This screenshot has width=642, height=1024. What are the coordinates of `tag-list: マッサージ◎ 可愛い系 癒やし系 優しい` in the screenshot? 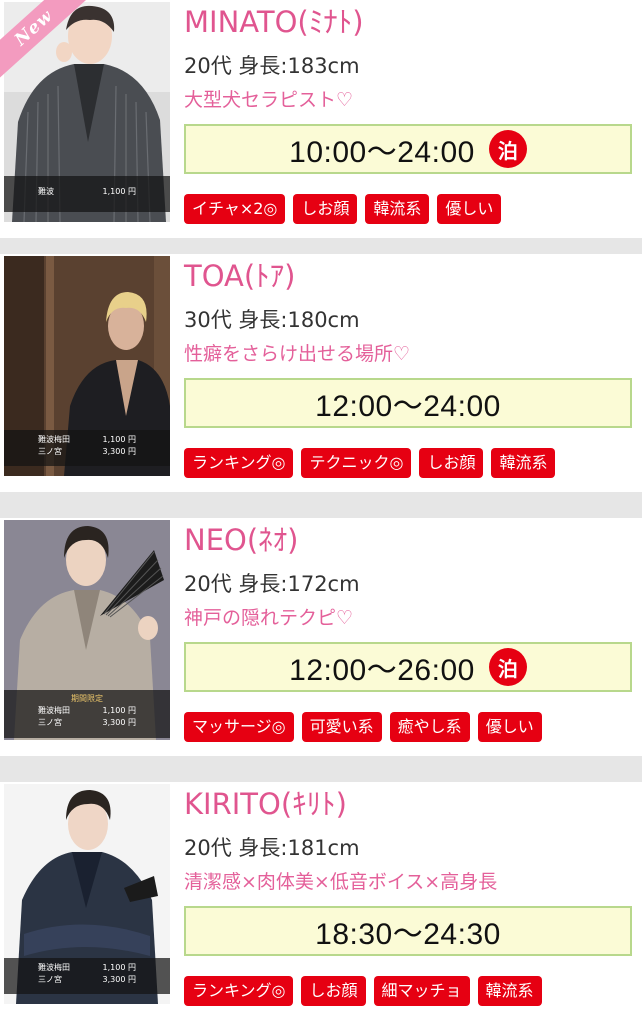 It's located at (363, 727).